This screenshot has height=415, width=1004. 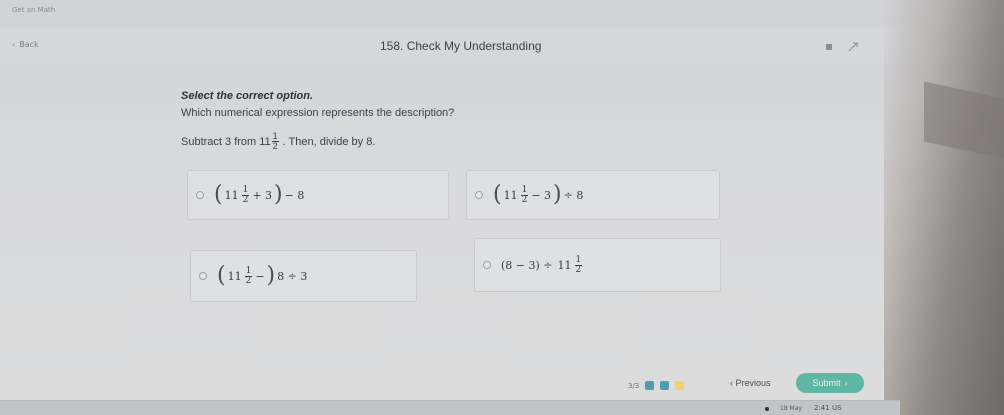 I want to click on option-a-fraction: 1 2, so click(x=245, y=194).